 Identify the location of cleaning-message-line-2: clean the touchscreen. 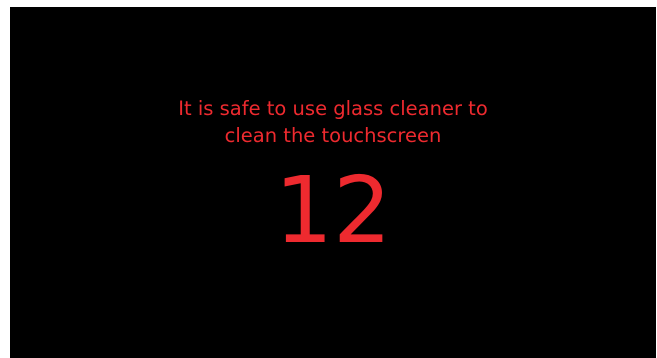
(333, 135).